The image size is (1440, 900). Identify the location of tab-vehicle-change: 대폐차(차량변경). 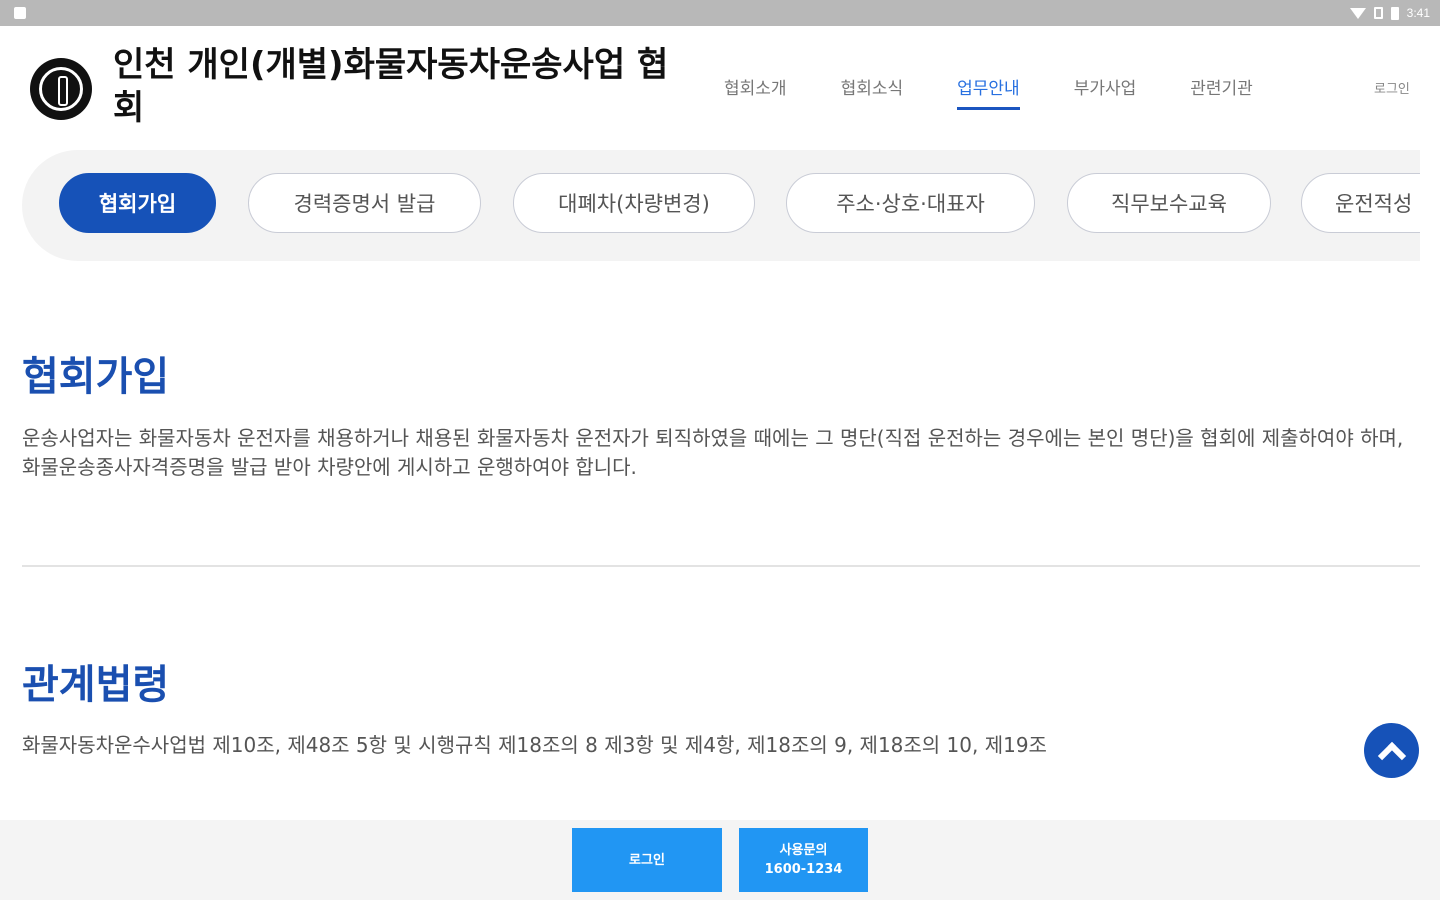
(634, 203).